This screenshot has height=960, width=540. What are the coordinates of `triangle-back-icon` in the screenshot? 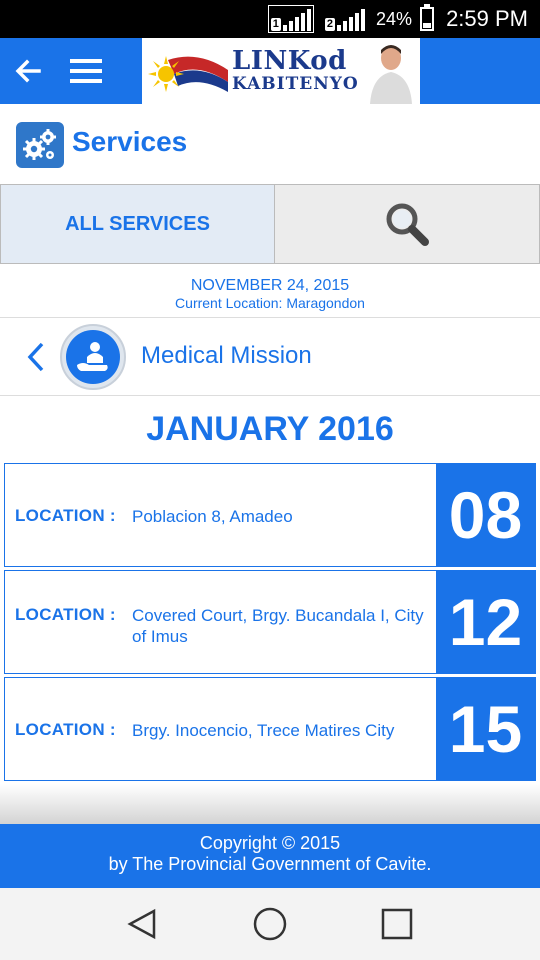 It's located at (141, 924).